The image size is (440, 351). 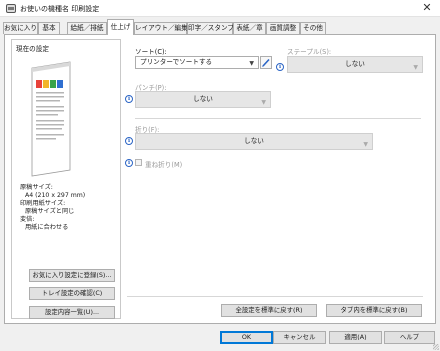 What do you see at coordinates (11, 8) in the screenshot?
I see `printer-icon` at bounding box center [11, 8].